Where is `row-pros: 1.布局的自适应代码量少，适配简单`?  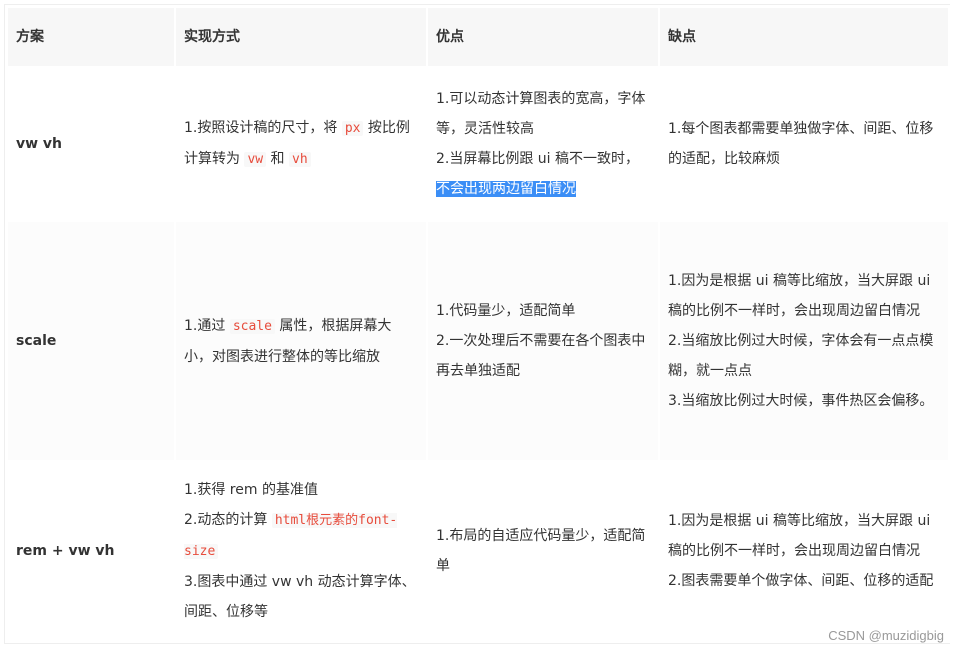 row-pros: 1.布局的自适应代码量少，适配简单 is located at coordinates (543, 551).